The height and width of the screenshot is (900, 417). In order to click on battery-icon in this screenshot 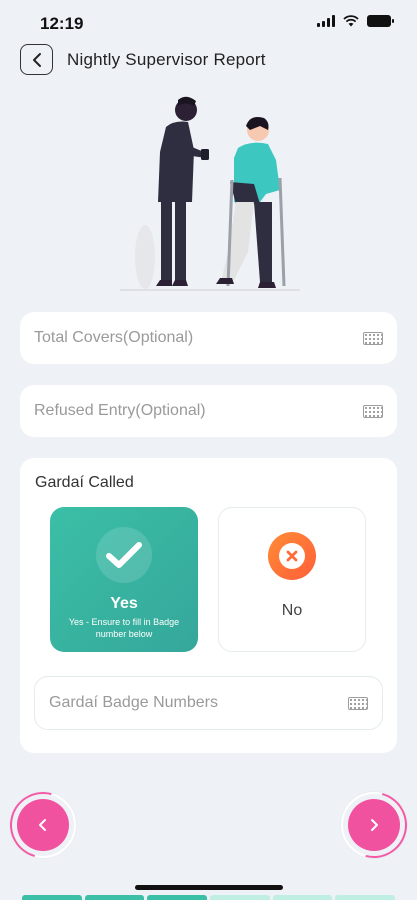, I will do `click(380, 21)`.